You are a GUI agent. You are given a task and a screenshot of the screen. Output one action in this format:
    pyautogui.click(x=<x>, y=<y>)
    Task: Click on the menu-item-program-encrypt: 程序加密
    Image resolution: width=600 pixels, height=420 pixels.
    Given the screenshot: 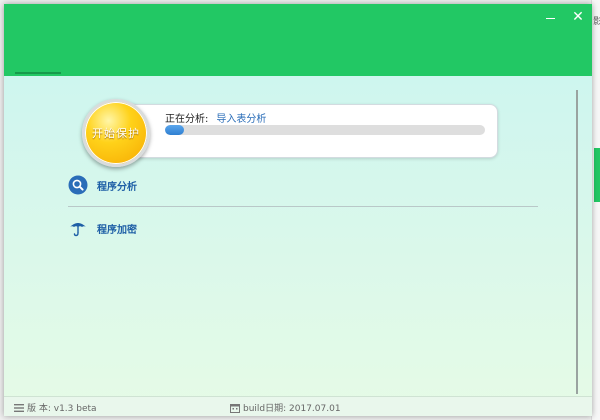 What is the action you would take?
    pyautogui.click(x=102, y=228)
    